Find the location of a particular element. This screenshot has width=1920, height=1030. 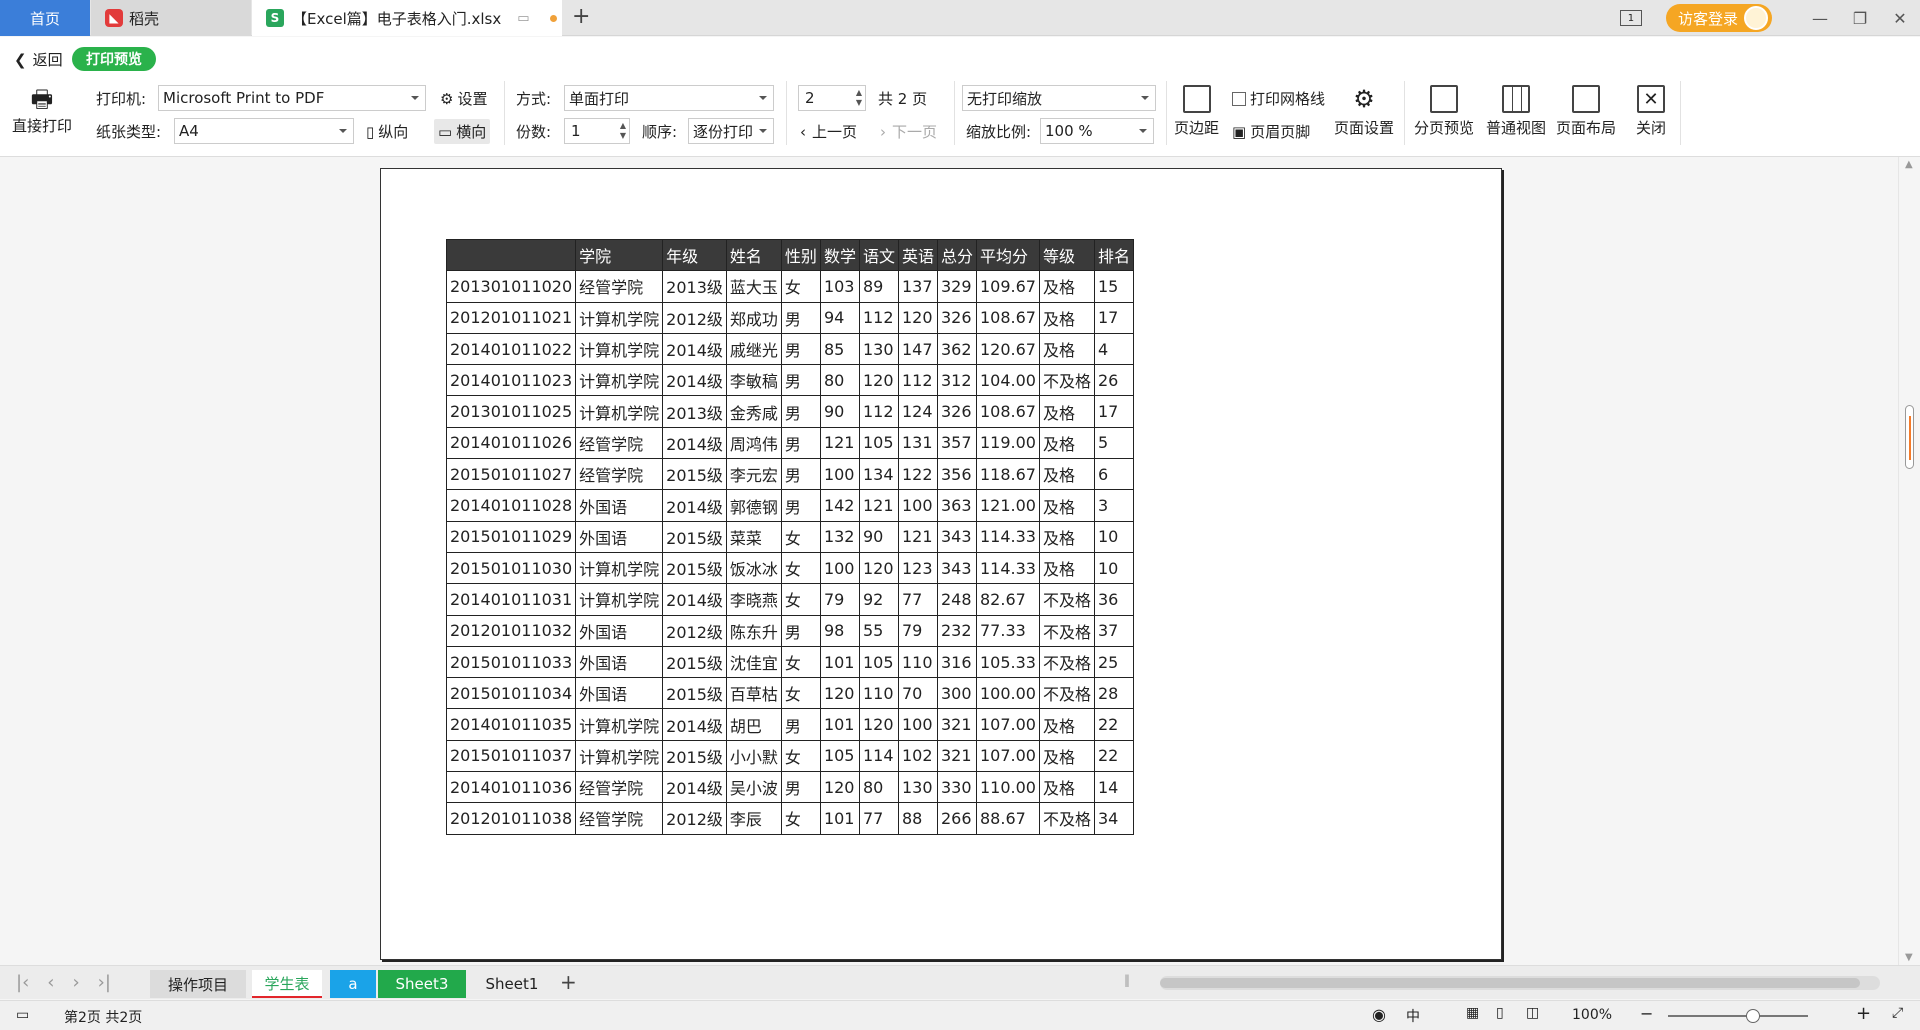

table-cell: 5 is located at coordinates (1114, 443).